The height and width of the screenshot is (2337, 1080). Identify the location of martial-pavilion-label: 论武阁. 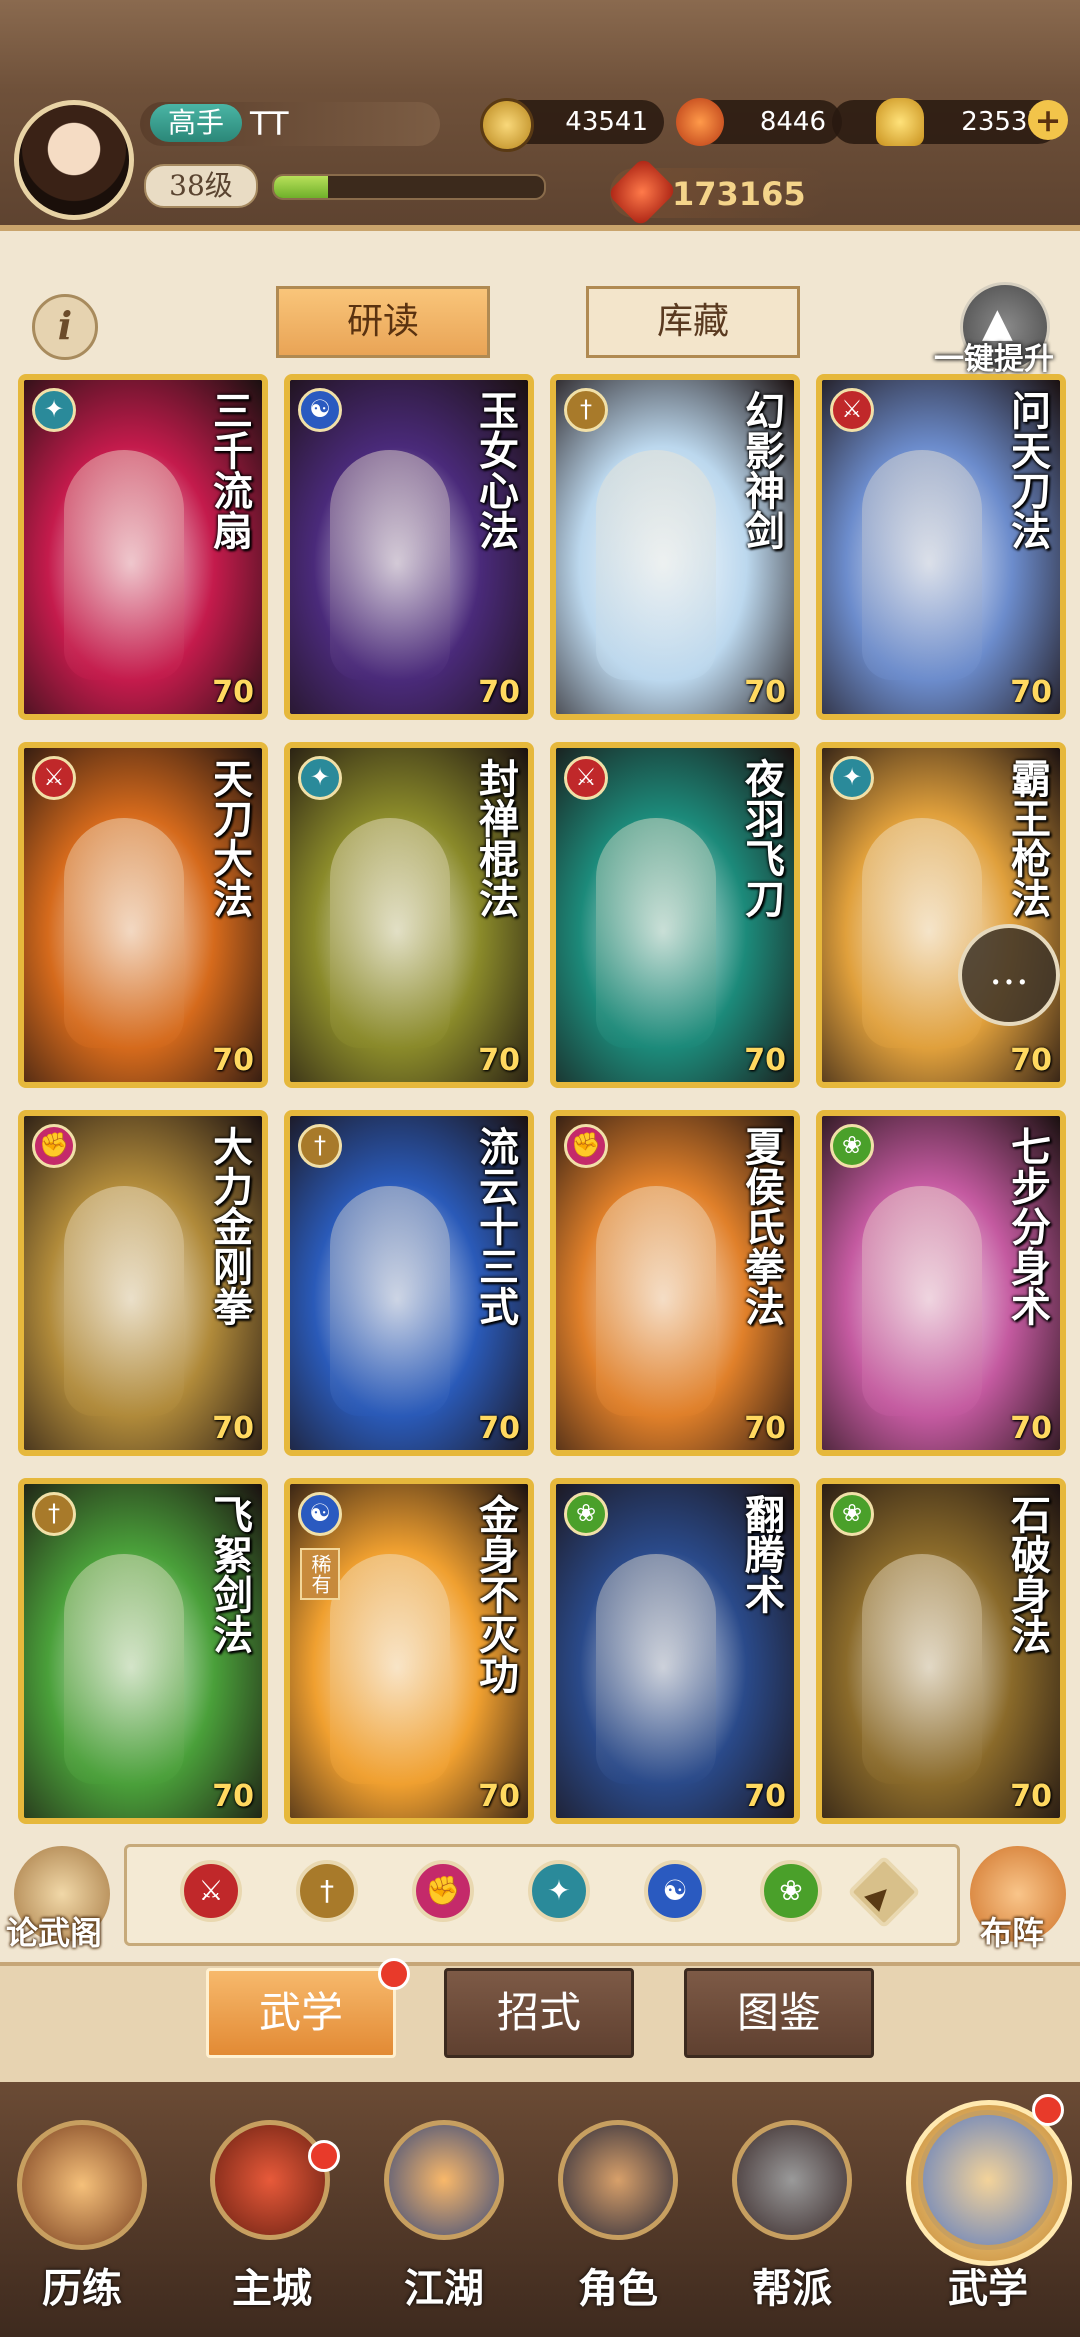
(54, 1933).